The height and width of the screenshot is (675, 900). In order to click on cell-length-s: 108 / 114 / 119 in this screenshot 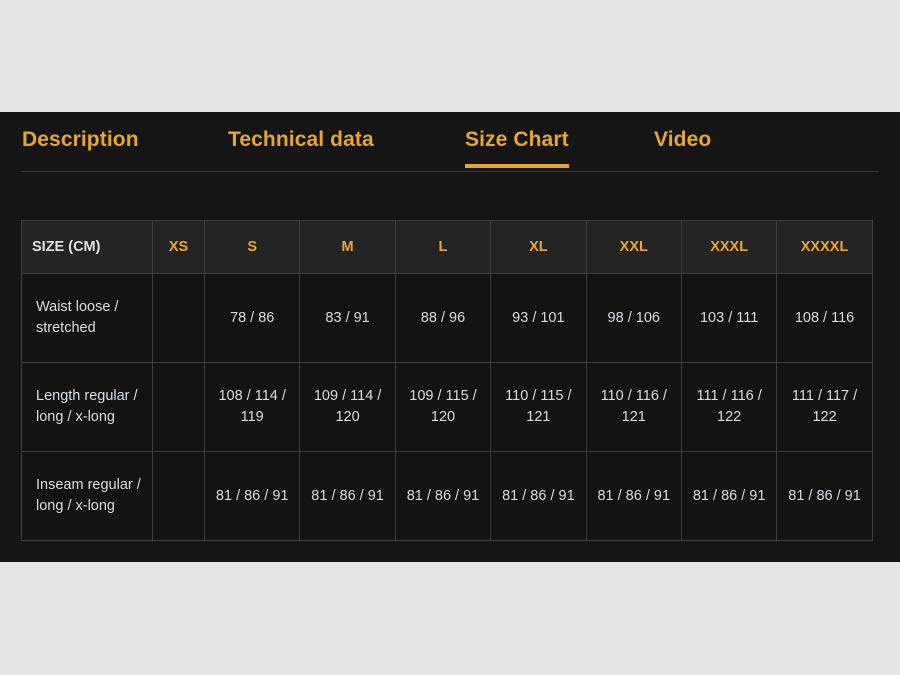, I will do `click(252, 407)`.